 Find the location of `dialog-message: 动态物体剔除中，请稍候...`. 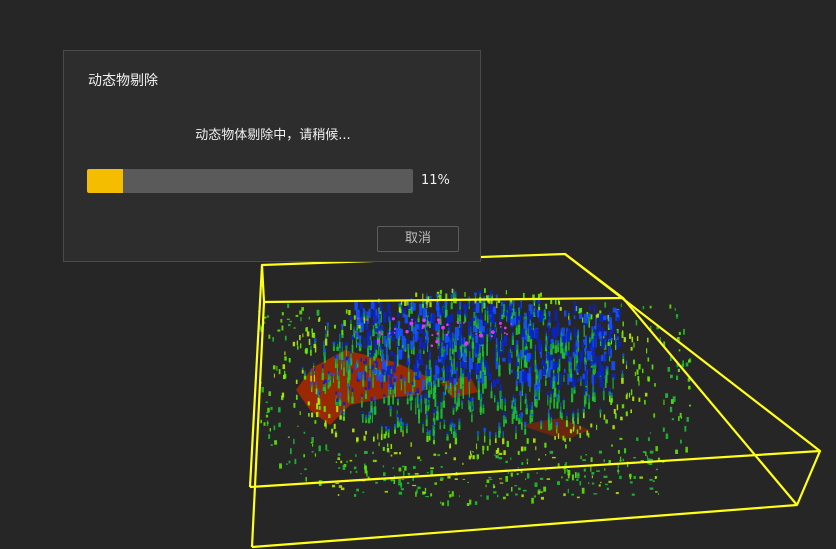

dialog-message: 动态物体剔除中，请稍候... is located at coordinates (273, 135).